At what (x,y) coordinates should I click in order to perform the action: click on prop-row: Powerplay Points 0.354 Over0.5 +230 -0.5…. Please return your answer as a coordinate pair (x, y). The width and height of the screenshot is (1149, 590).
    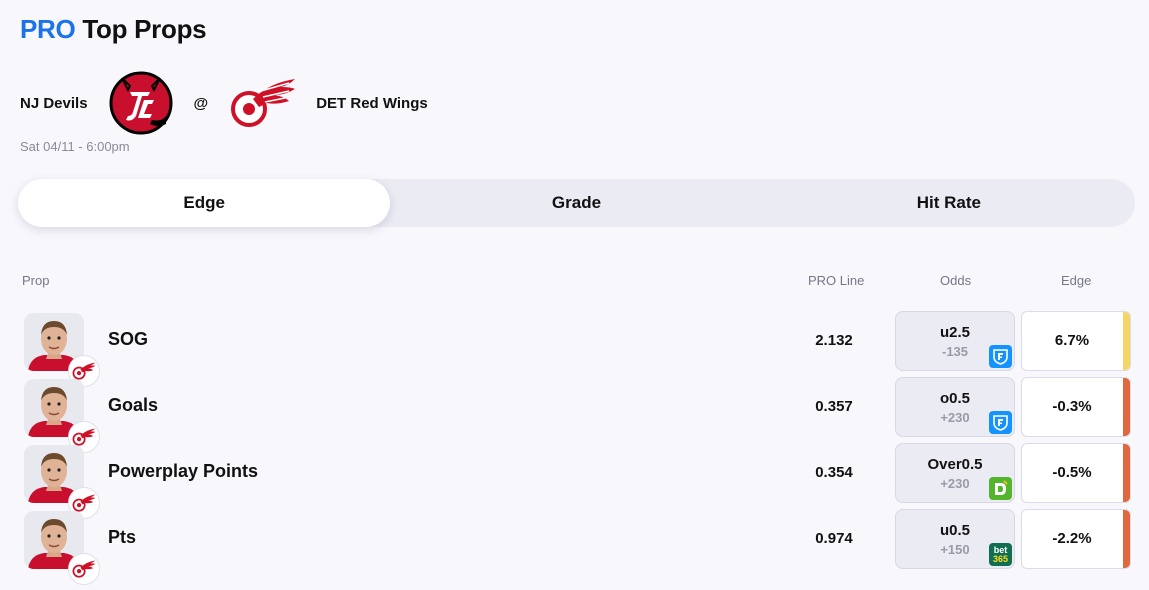
    Looking at the image, I should click on (574, 481).